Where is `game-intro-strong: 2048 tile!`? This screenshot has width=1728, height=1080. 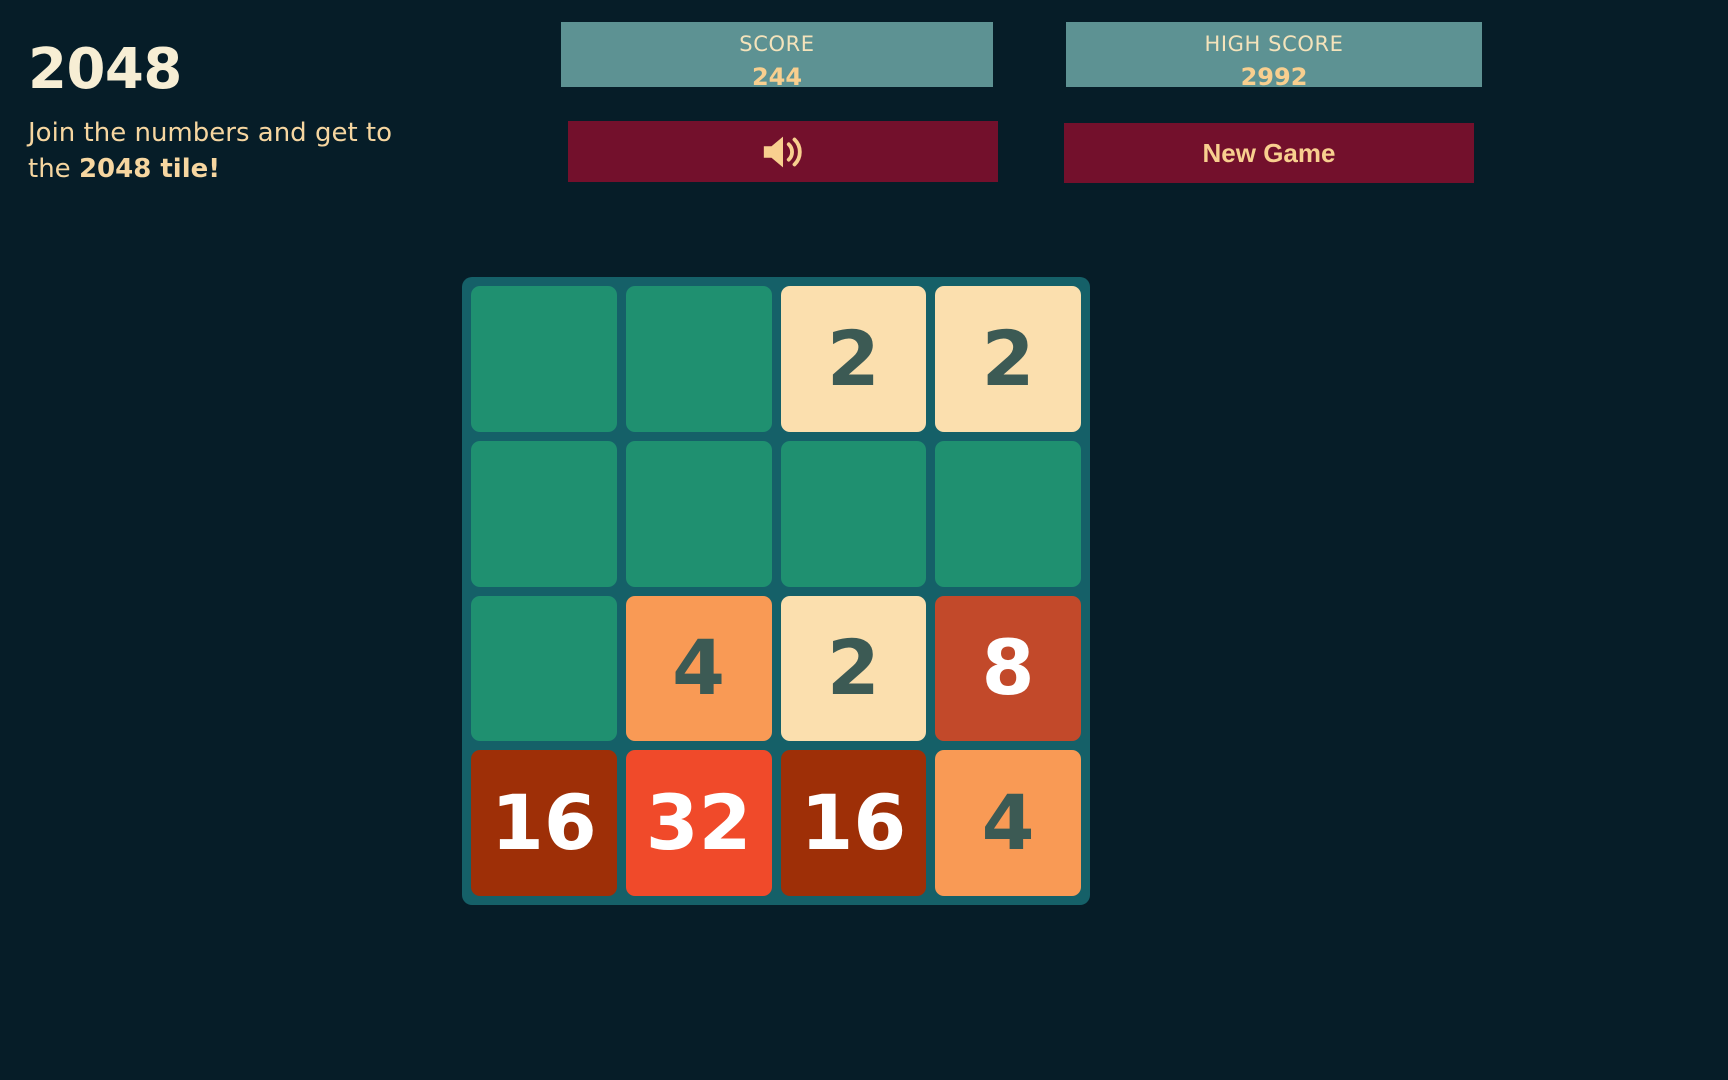 game-intro-strong: 2048 tile! is located at coordinates (149, 168).